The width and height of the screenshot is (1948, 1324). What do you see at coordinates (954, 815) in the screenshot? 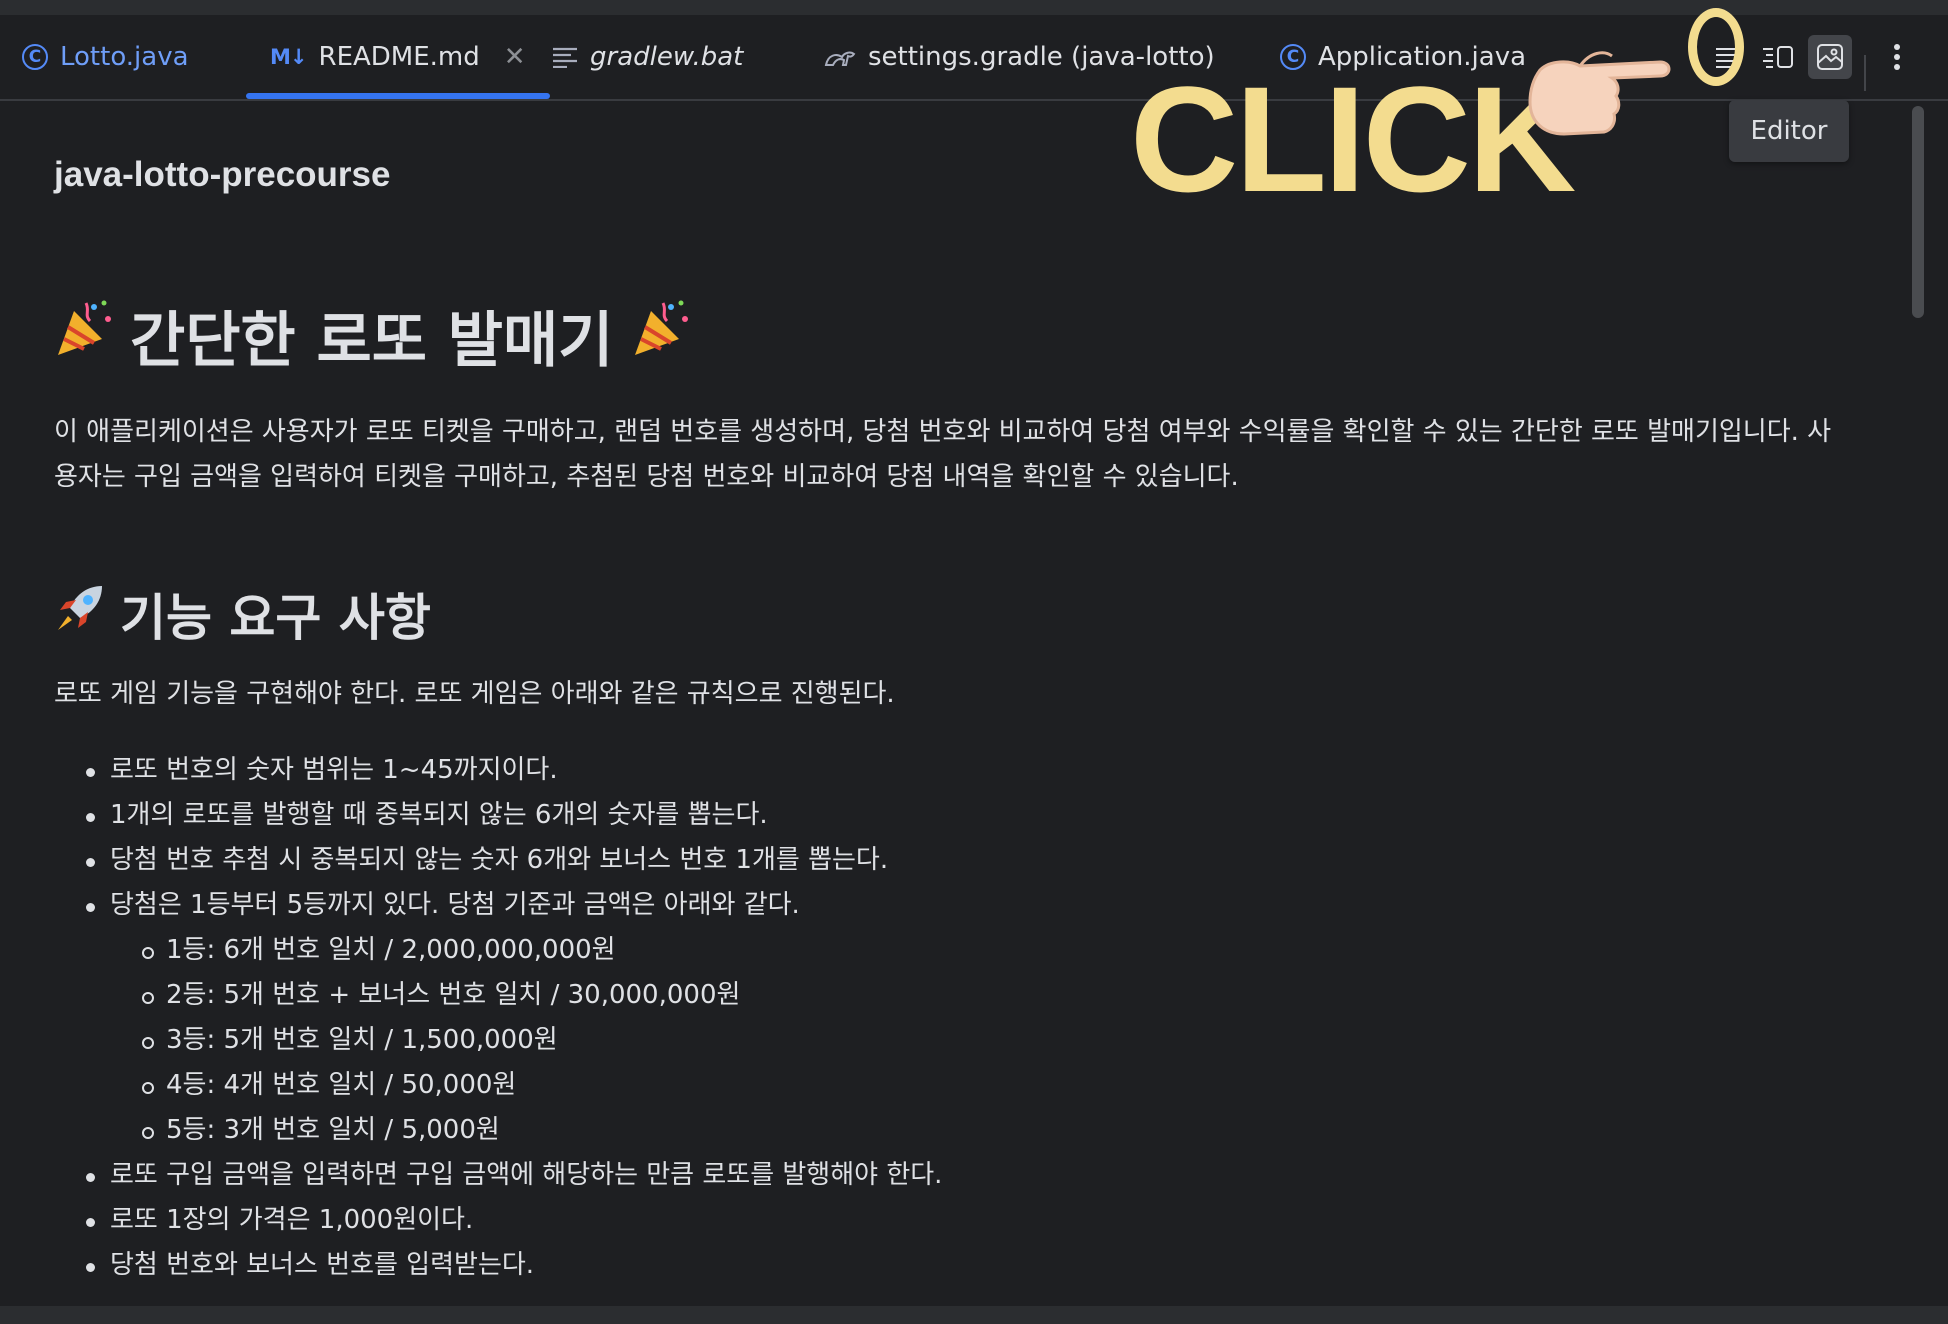
I see `list-item: 1개의 로또를 발행할 때 중복되지 않는 6개의 숫자를 뽑는다.` at bounding box center [954, 815].